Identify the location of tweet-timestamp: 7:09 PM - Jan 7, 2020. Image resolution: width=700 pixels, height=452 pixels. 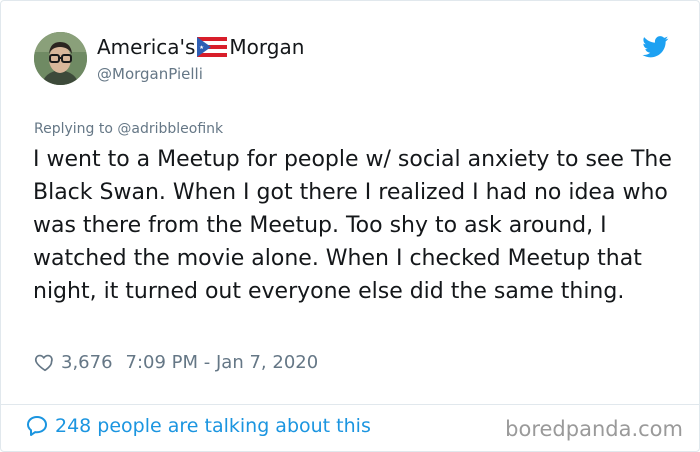
(222, 362).